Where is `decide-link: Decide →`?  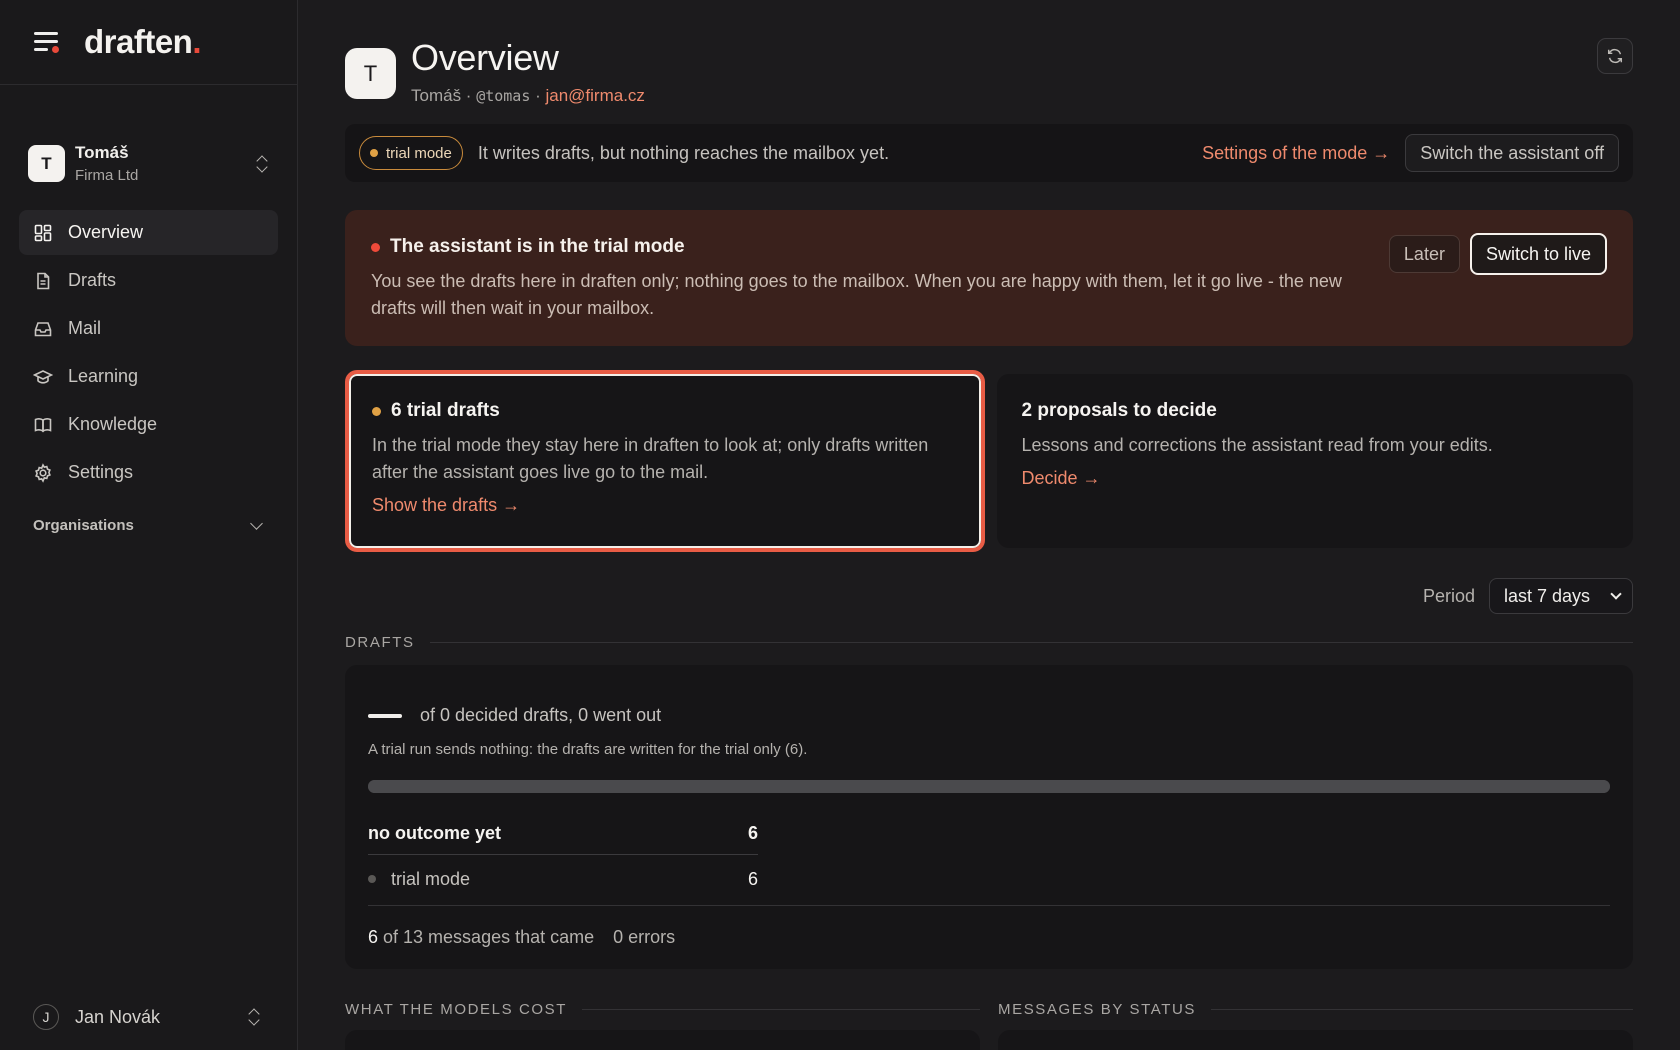
decide-link: Decide → is located at coordinates (1315, 478).